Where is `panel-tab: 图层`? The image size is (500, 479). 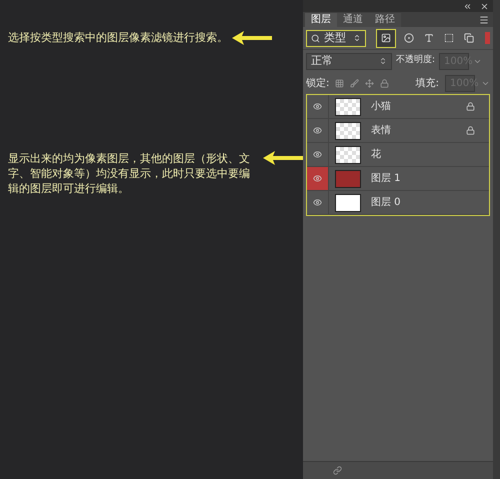
panel-tab: 图层 is located at coordinates (321, 20).